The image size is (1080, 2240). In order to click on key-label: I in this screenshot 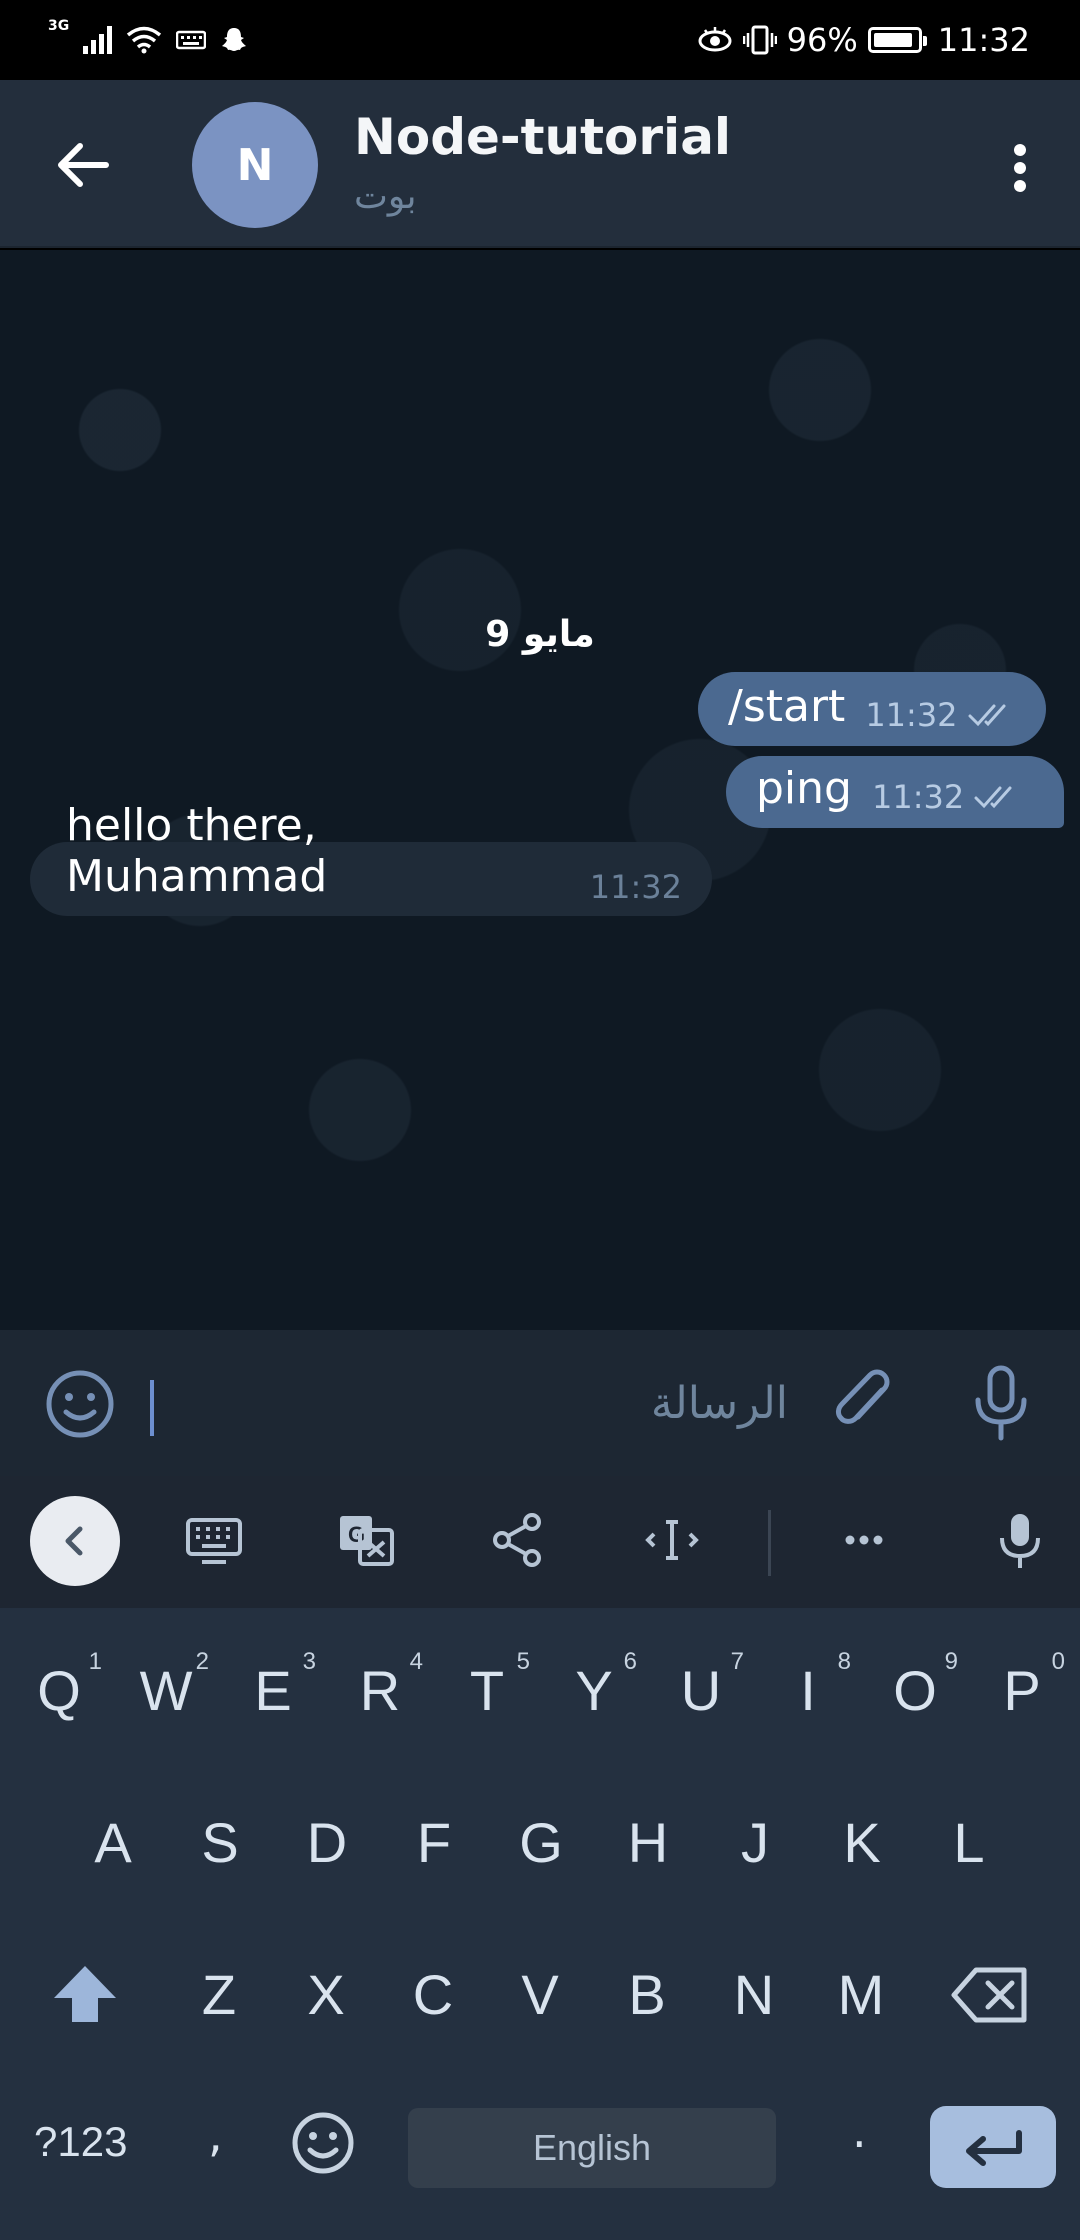, I will do `click(808, 1690)`.